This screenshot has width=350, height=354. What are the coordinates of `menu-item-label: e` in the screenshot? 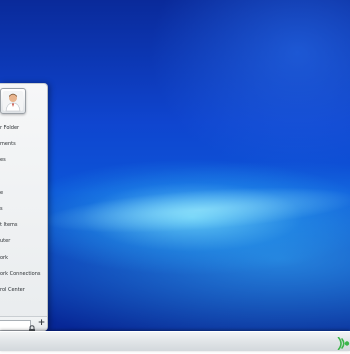 It's located at (2, 192).